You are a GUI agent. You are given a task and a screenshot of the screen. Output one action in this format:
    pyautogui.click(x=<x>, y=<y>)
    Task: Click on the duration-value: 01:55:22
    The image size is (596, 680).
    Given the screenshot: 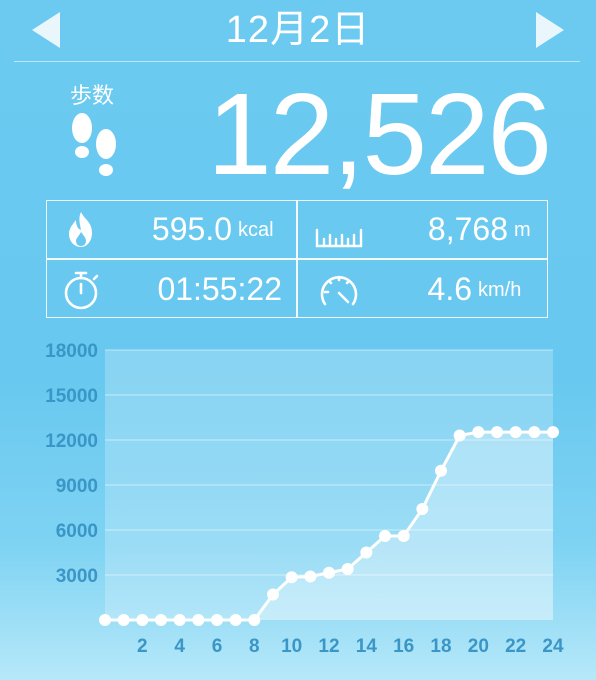 What is the action you would take?
    pyautogui.click(x=219, y=289)
    